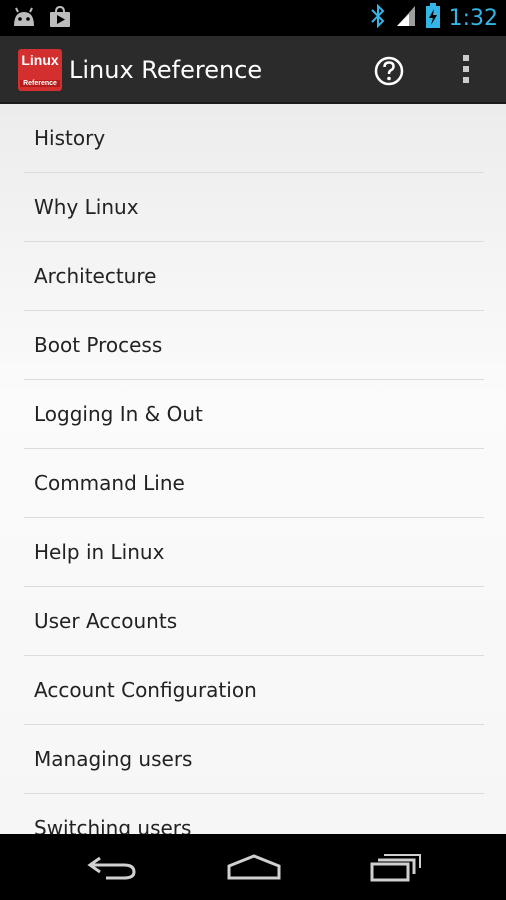  Describe the element at coordinates (254, 276) in the screenshot. I see `list-item: Architecture` at that location.